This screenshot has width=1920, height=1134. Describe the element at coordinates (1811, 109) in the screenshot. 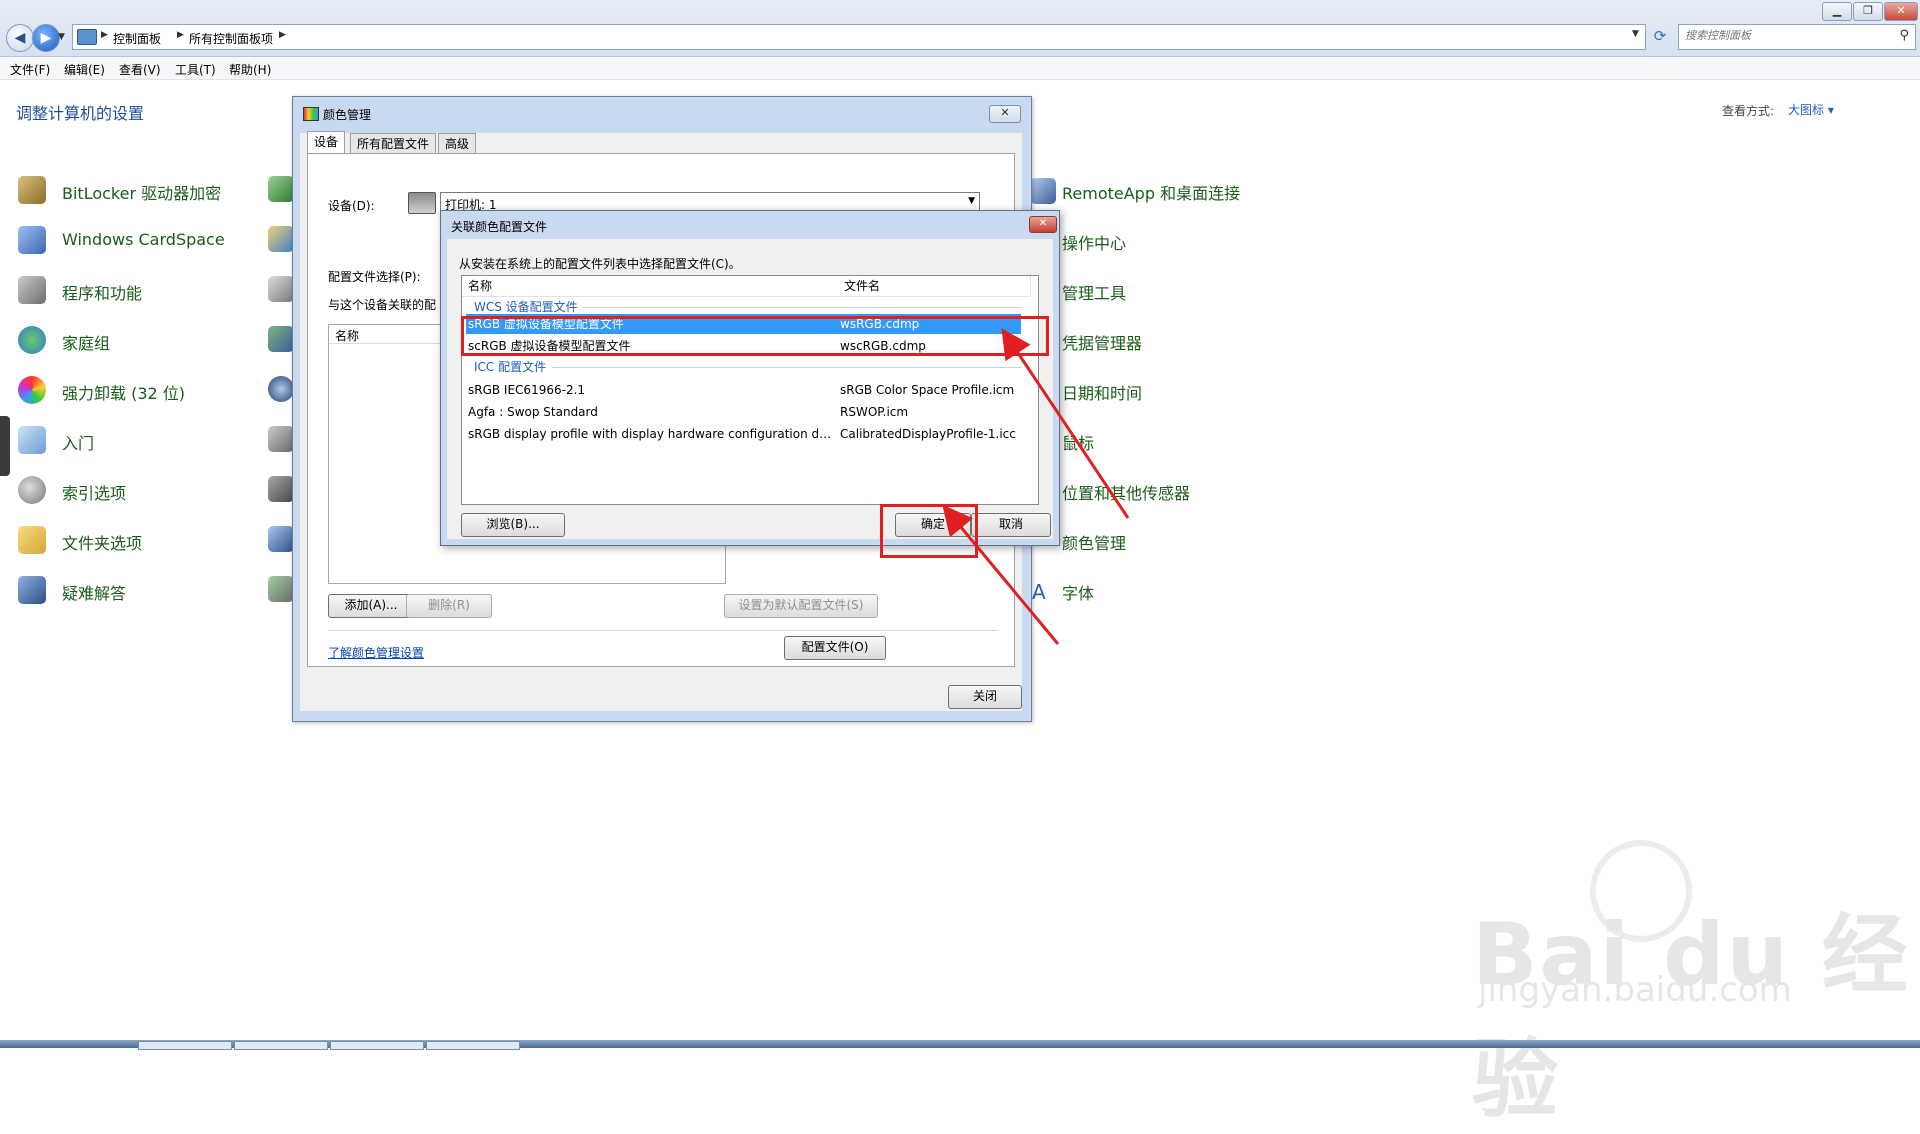

I see `view-by-dropdown: 大图标 ▾` at that location.